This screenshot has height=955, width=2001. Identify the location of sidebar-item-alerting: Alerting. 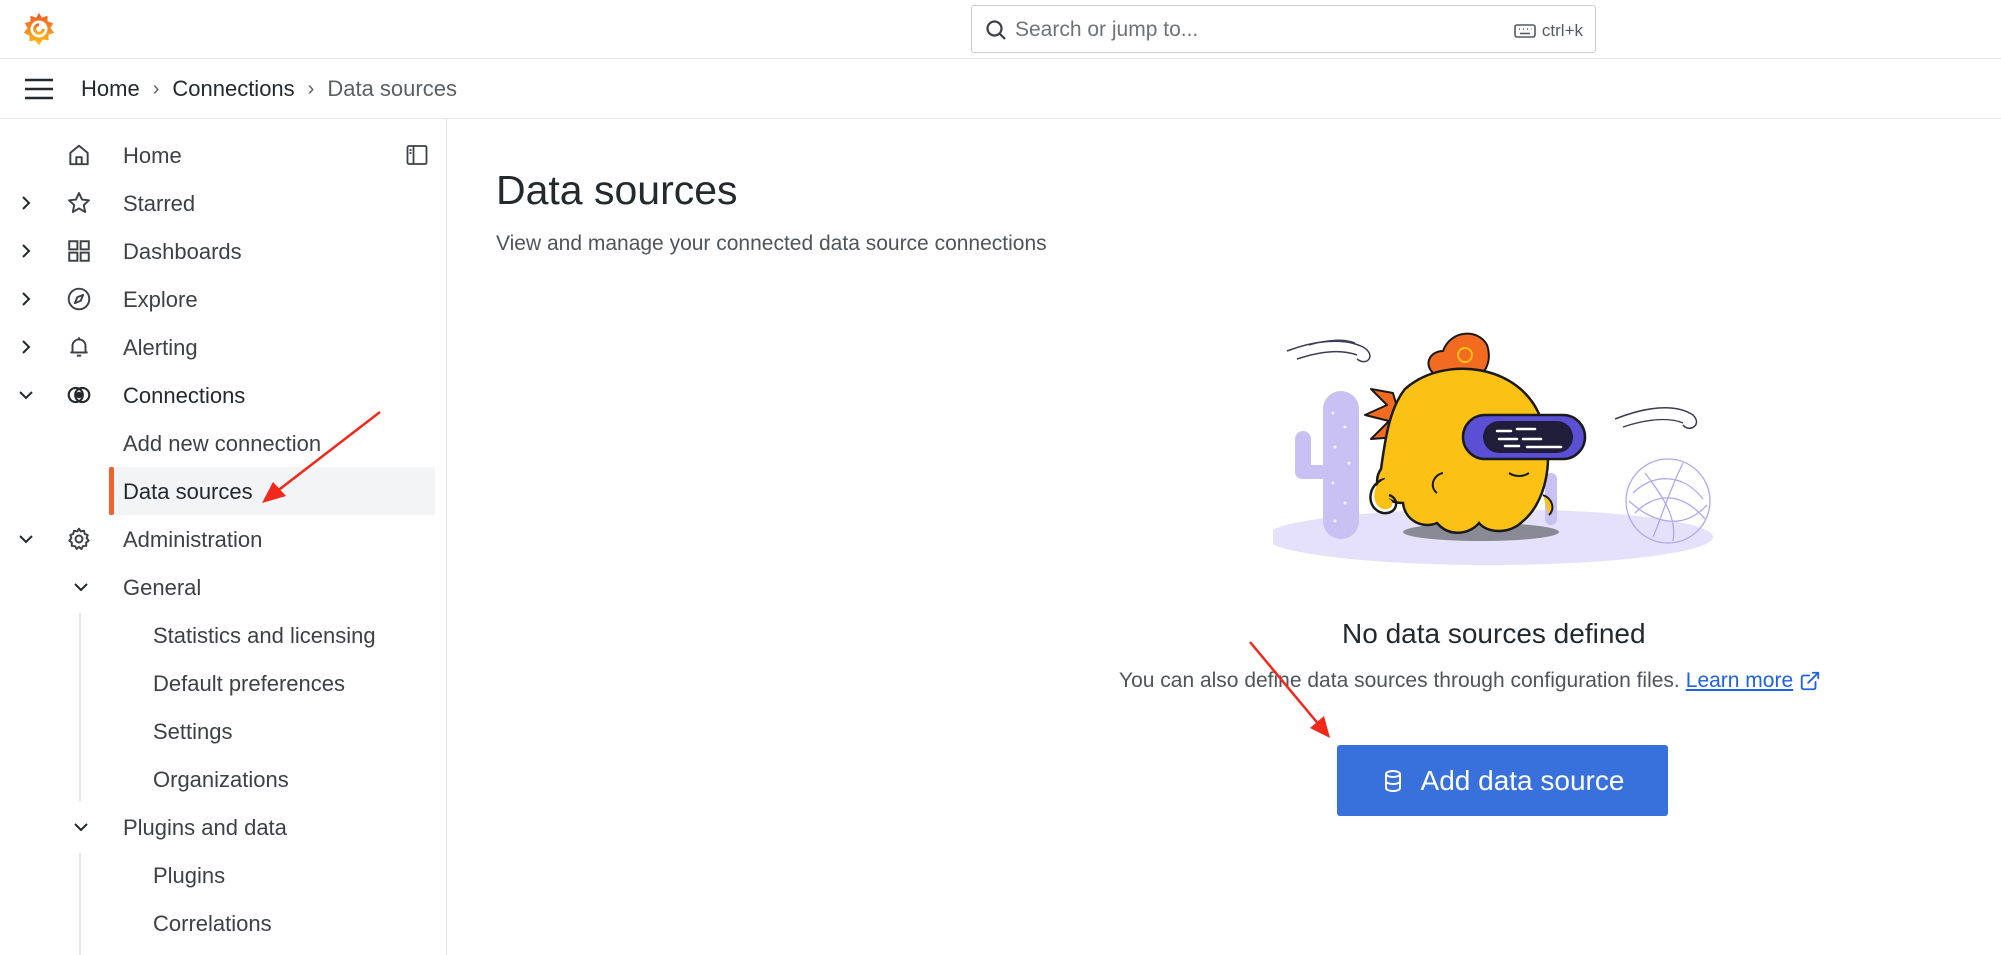
(223, 347).